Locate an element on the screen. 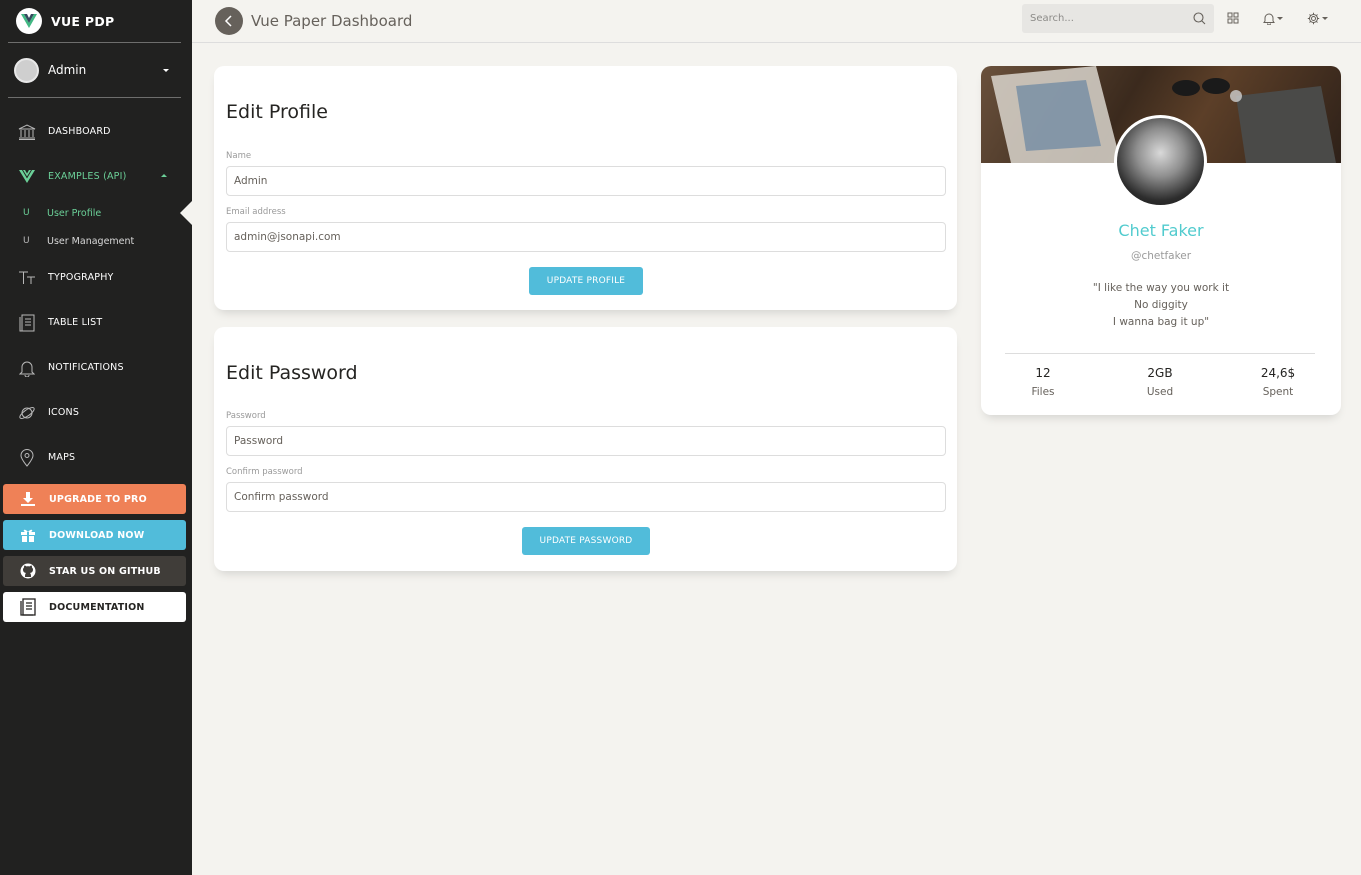 This screenshot has width=1361, height=875. quote-line: No diggity is located at coordinates (1161, 305).